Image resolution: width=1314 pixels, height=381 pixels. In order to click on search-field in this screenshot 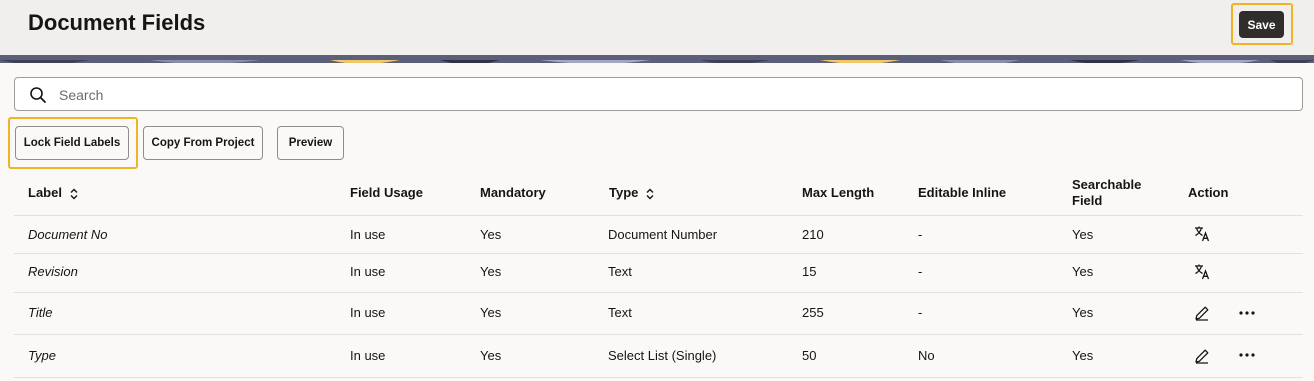, I will do `click(658, 94)`.